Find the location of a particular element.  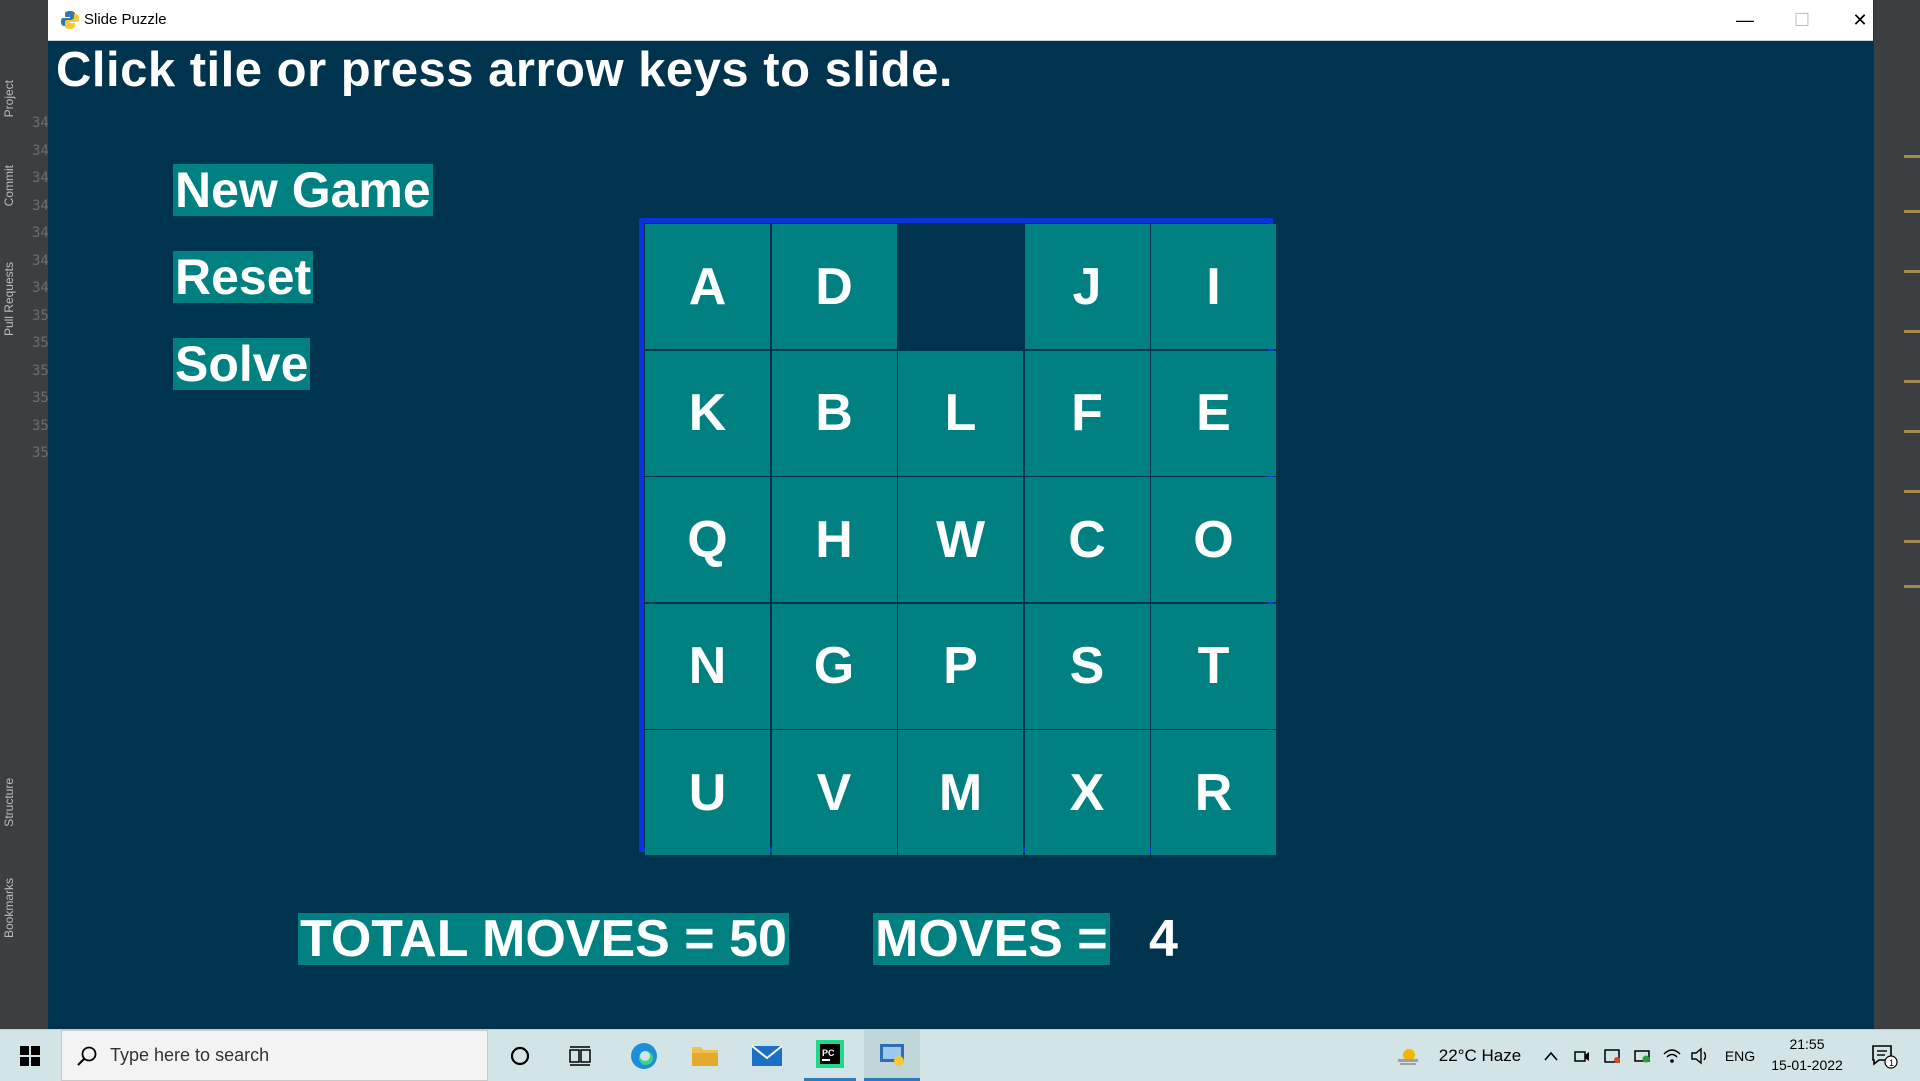

tray-meet-button is located at coordinates (1582, 1055).